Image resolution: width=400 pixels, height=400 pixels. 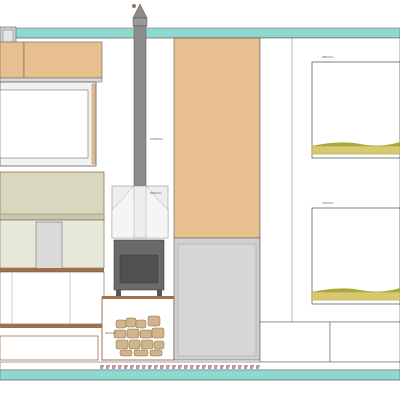 I want to click on upper-left-cabinets, so click(x=51, y=62).